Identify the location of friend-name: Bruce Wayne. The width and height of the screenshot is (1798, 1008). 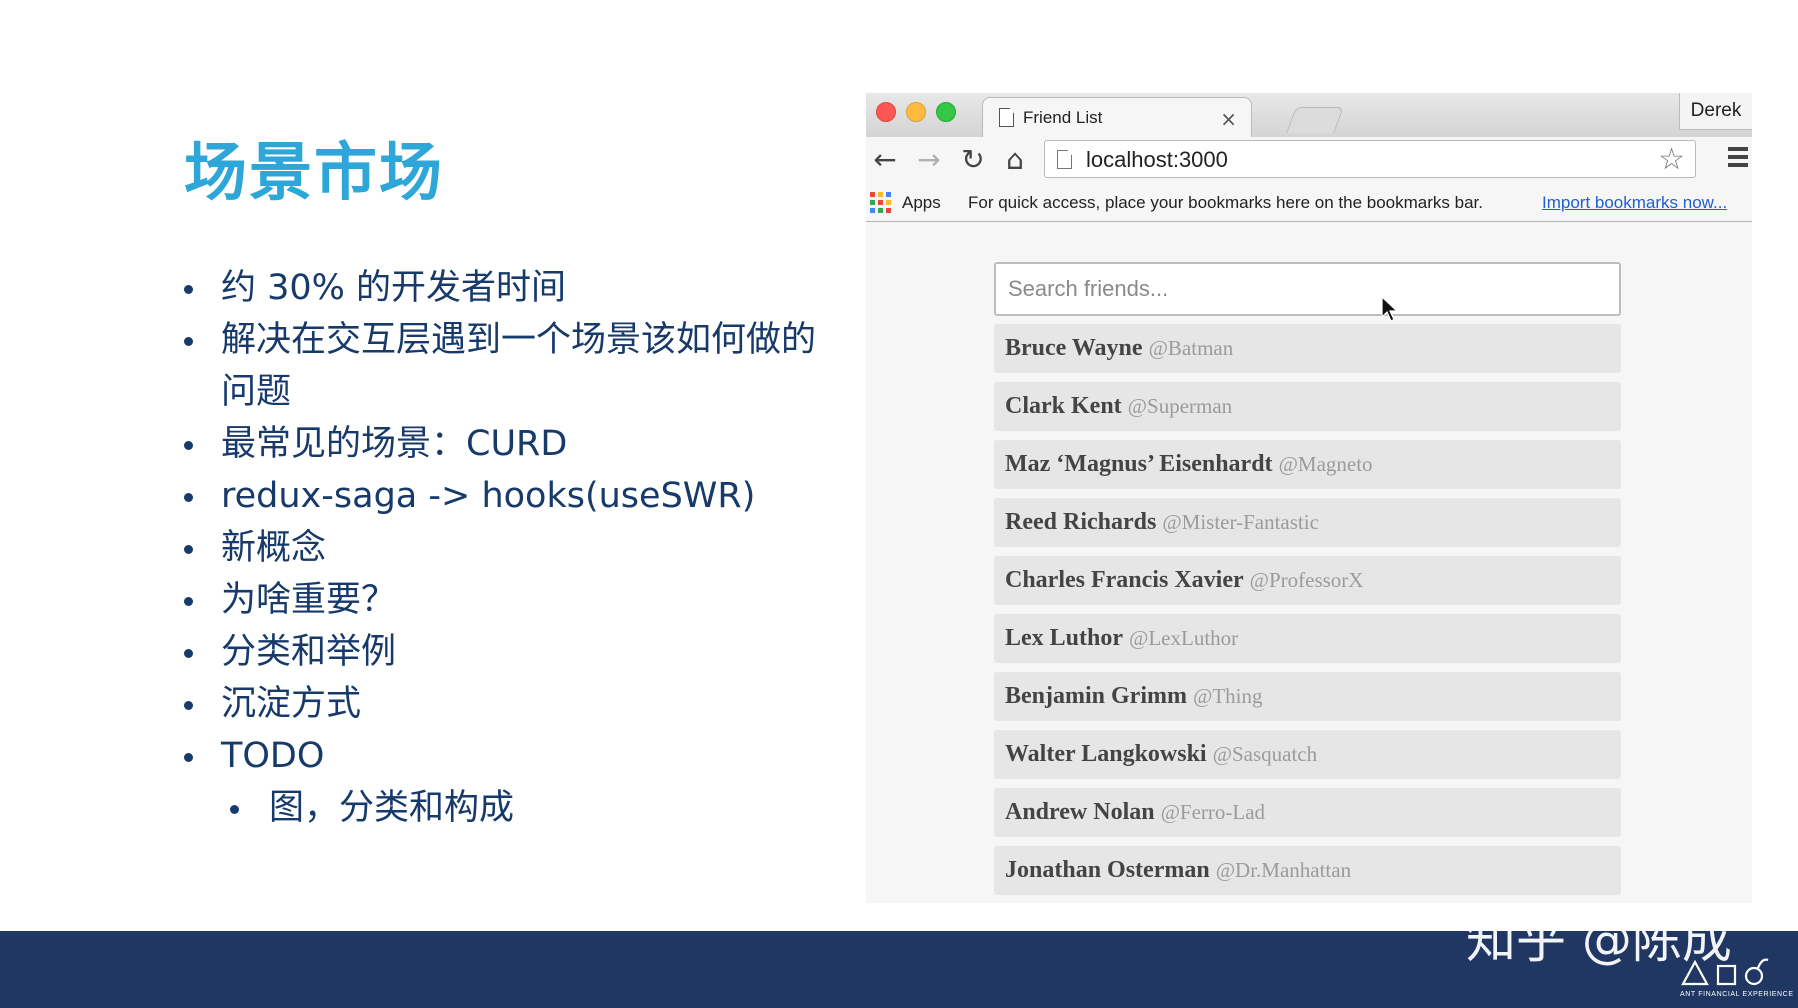
(1074, 348).